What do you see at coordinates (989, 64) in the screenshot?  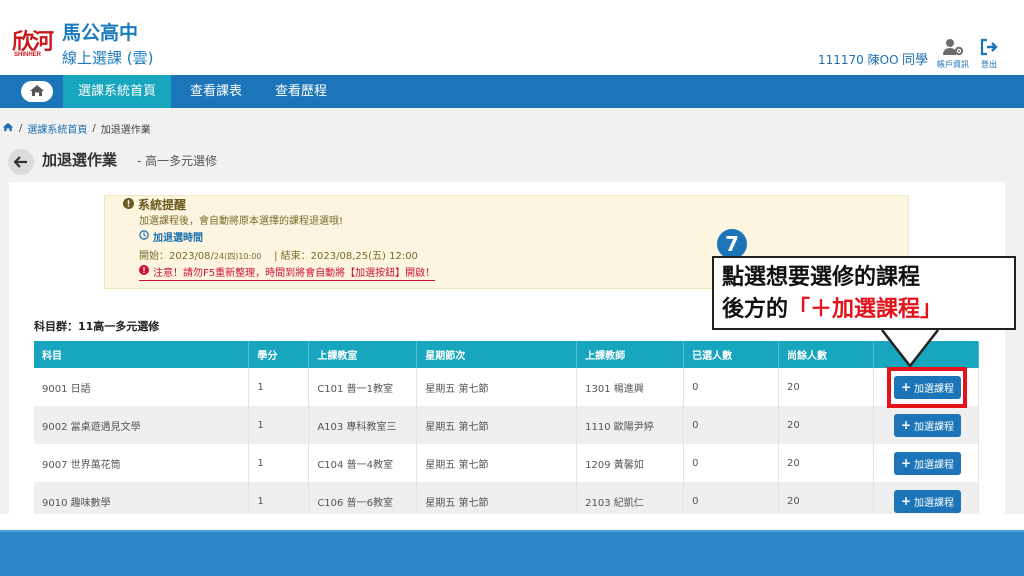 I see `logout-label: 登出` at bounding box center [989, 64].